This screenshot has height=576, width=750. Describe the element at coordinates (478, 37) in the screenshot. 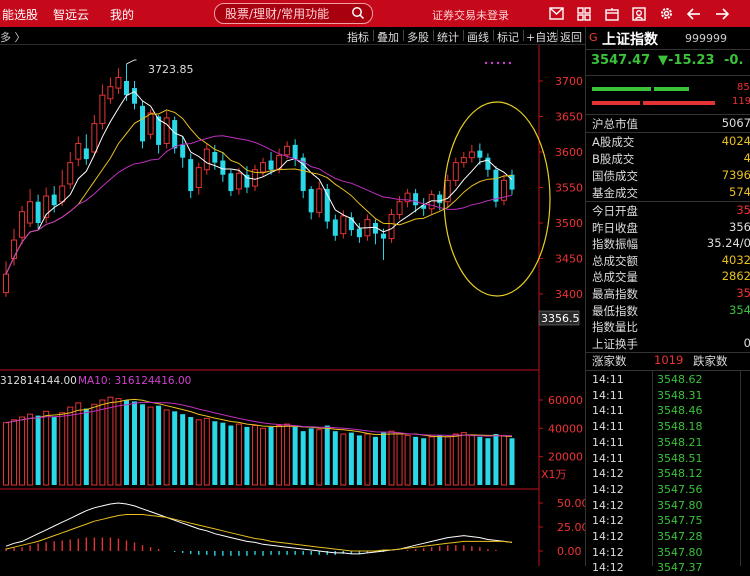

I see `btn-draw-line: 画线` at that location.